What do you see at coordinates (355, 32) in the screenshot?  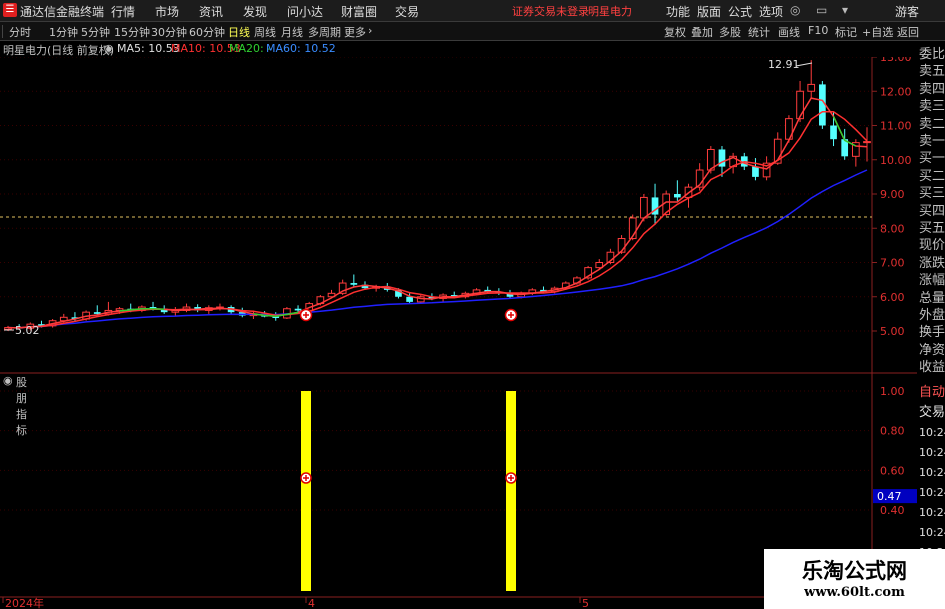 I see `period-more: 更多` at bounding box center [355, 32].